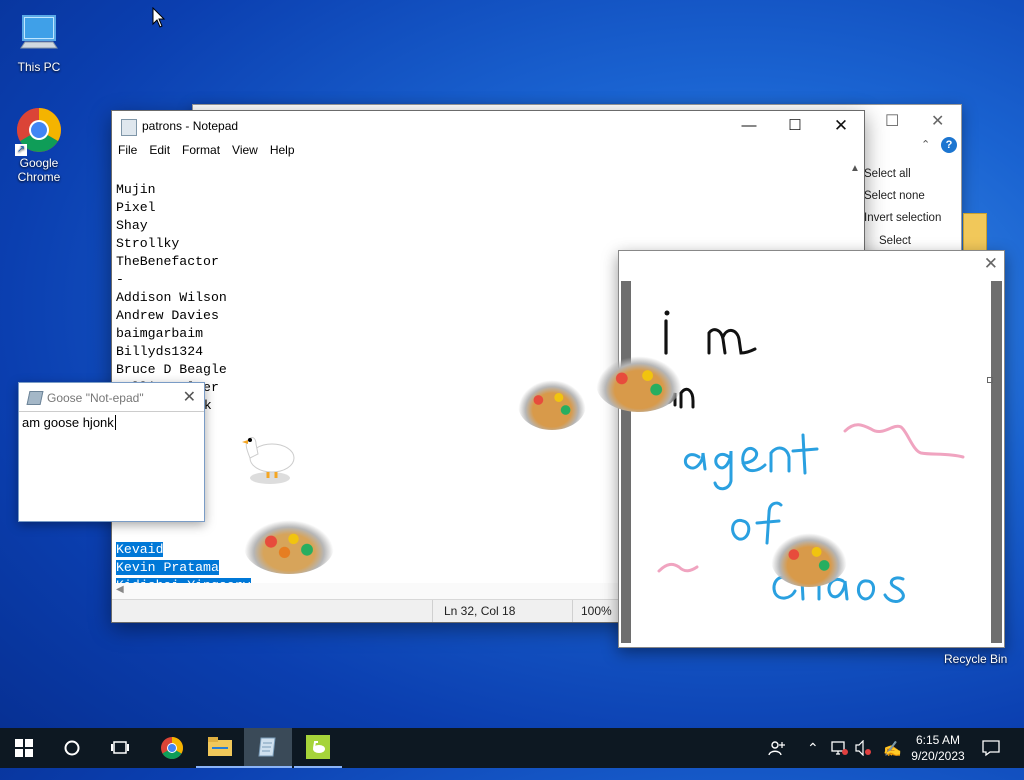  Describe the element at coordinates (39, 170) in the screenshot. I see `desktop-icon-label: Google Chrome` at that location.